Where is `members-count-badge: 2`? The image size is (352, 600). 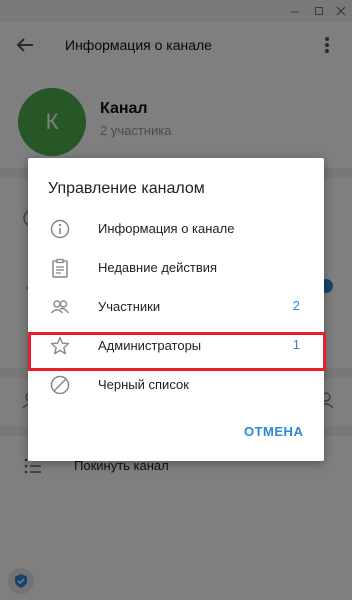
members-count-badge: 2 is located at coordinates (296, 305).